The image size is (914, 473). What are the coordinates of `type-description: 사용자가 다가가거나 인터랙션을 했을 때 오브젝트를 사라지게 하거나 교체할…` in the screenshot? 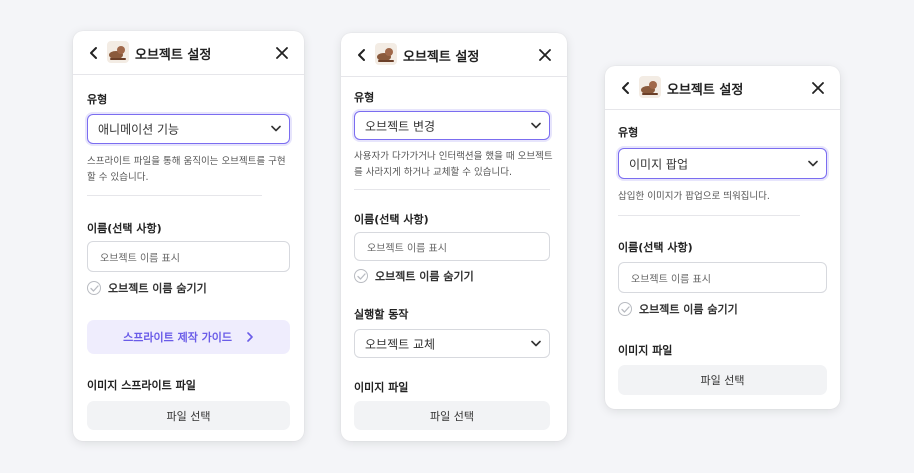 It's located at (453, 164).